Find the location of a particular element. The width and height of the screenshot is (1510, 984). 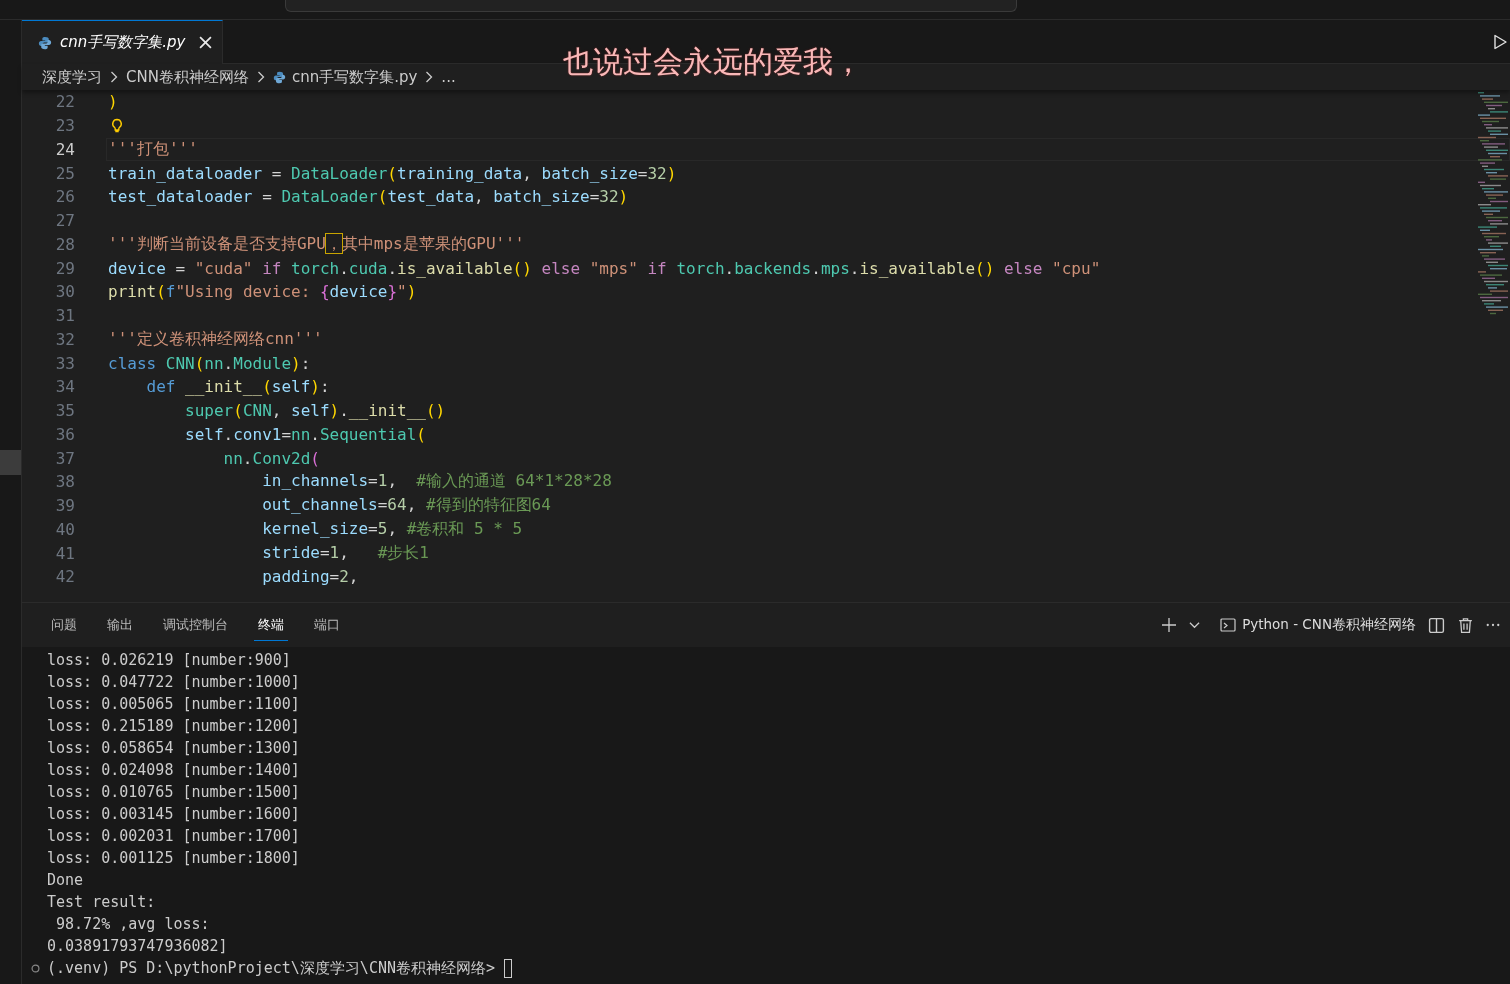

code-line: test_dataloader = DataLoader(test_data, batch_size=32) is located at coordinates (368, 197).